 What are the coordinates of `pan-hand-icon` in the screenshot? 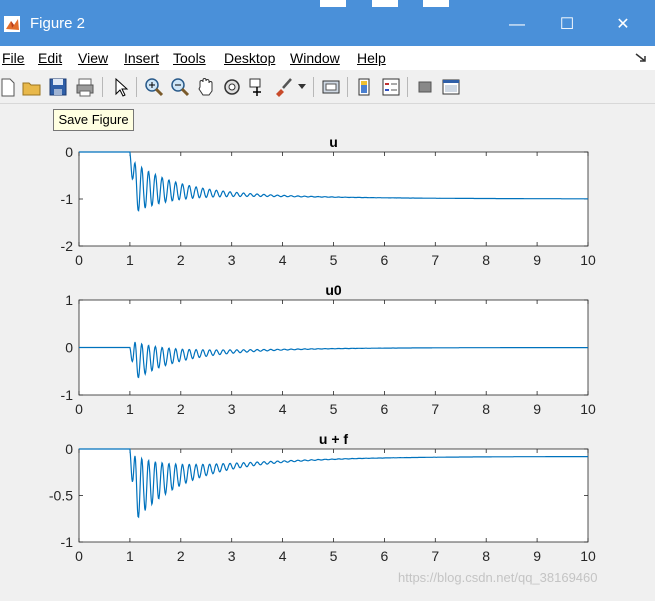 It's located at (206, 87).